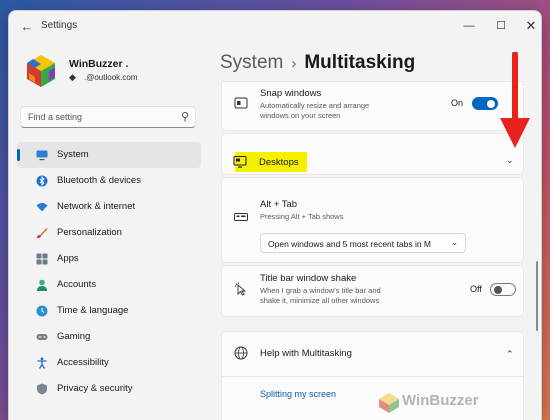 The image size is (550, 420). I want to click on title-bar: ← Settings — ☐ ✕, so click(275, 26).